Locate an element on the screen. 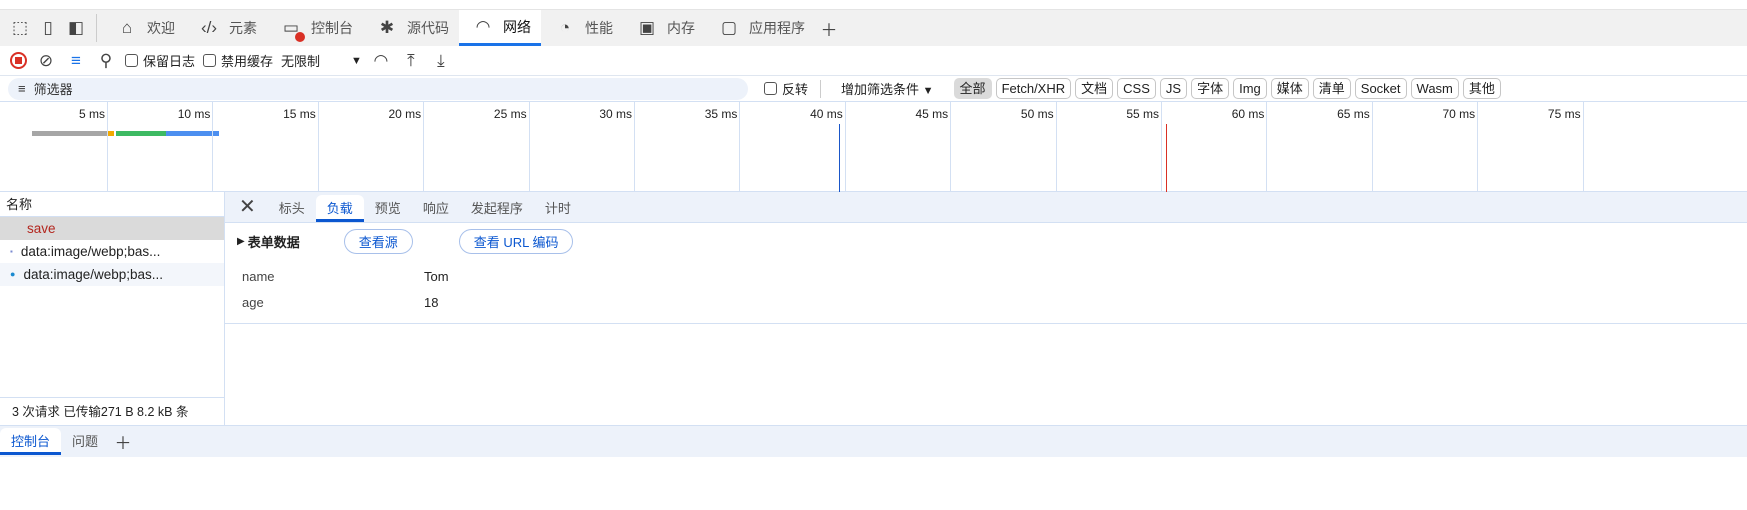 The width and height of the screenshot is (1747, 510). network-conditions-icon: ◠ is located at coordinates (381, 61).